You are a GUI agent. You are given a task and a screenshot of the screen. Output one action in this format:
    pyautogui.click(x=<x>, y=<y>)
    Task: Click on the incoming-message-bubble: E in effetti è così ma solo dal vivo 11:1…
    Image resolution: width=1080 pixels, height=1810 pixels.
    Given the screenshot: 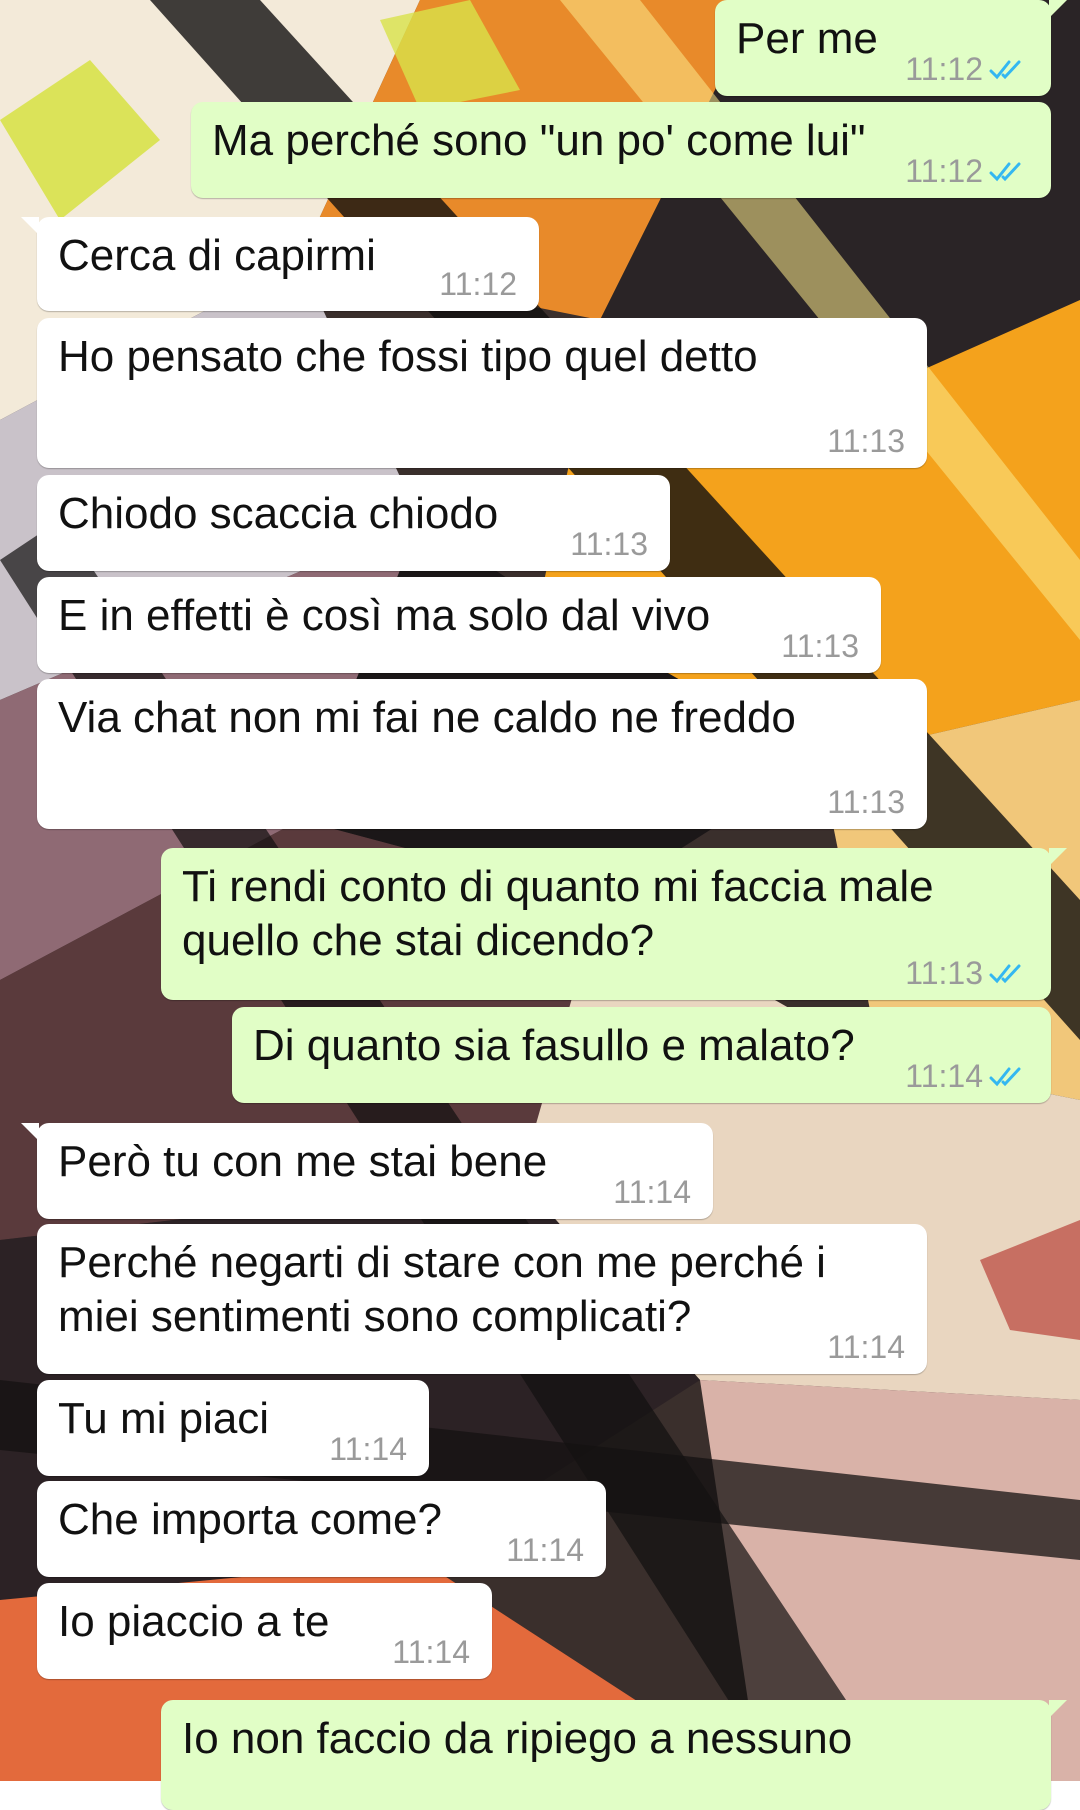 What is the action you would take?
    pyautogui.click(x=459, y=625)
    